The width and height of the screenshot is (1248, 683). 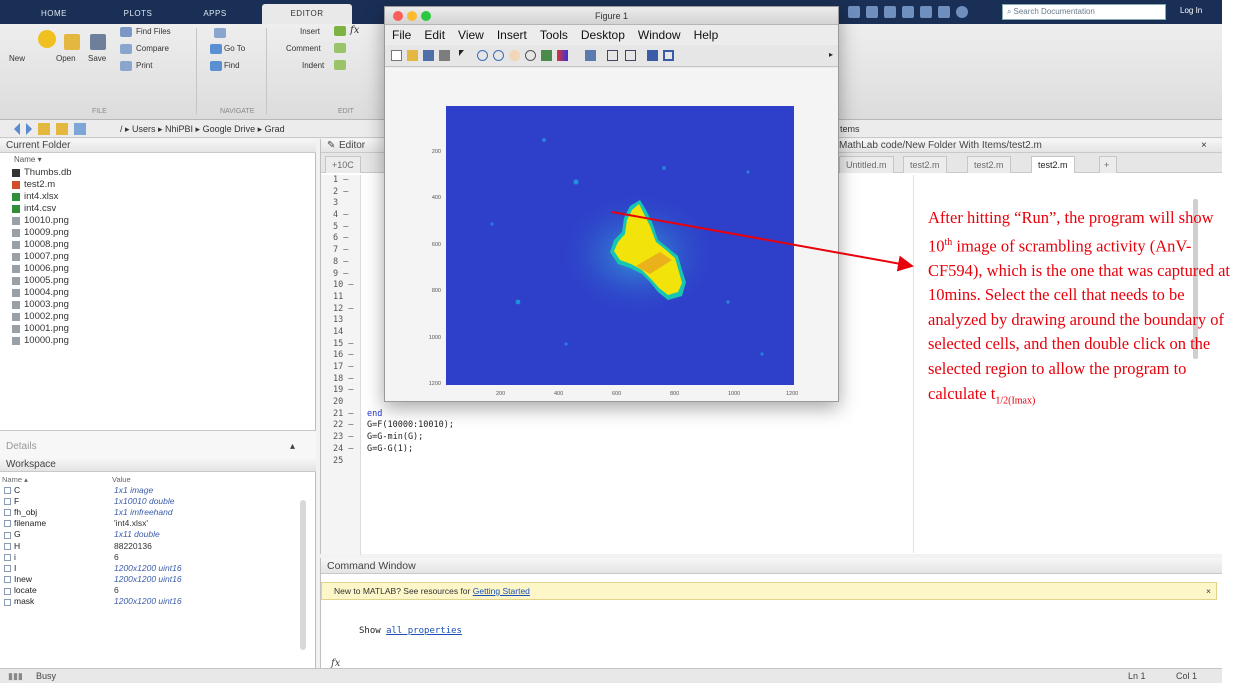 I want to click on image-axes, so click(x=620, y=245).